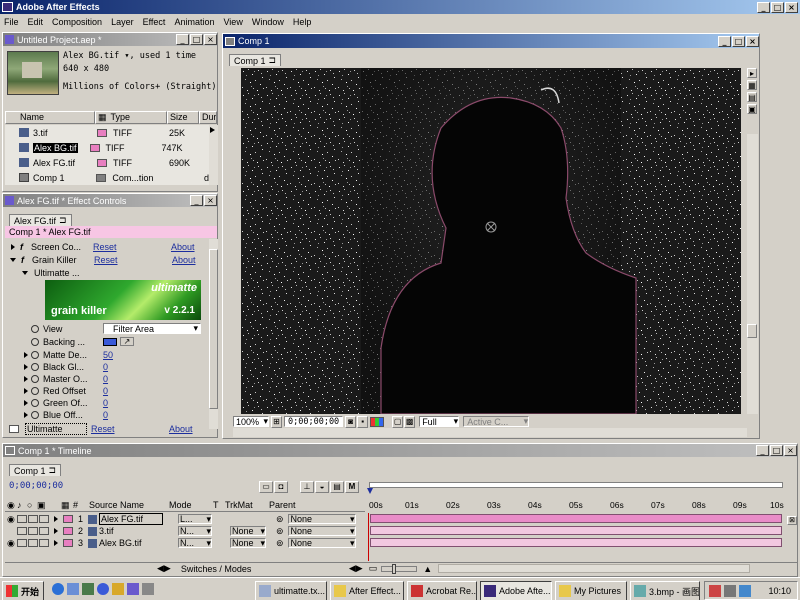 Image resolution: width=800 pixels, height=600 pixels. Describe the element at coordinates (398, 421) in the screenshot. I see `region-icon: ▢` at that location.